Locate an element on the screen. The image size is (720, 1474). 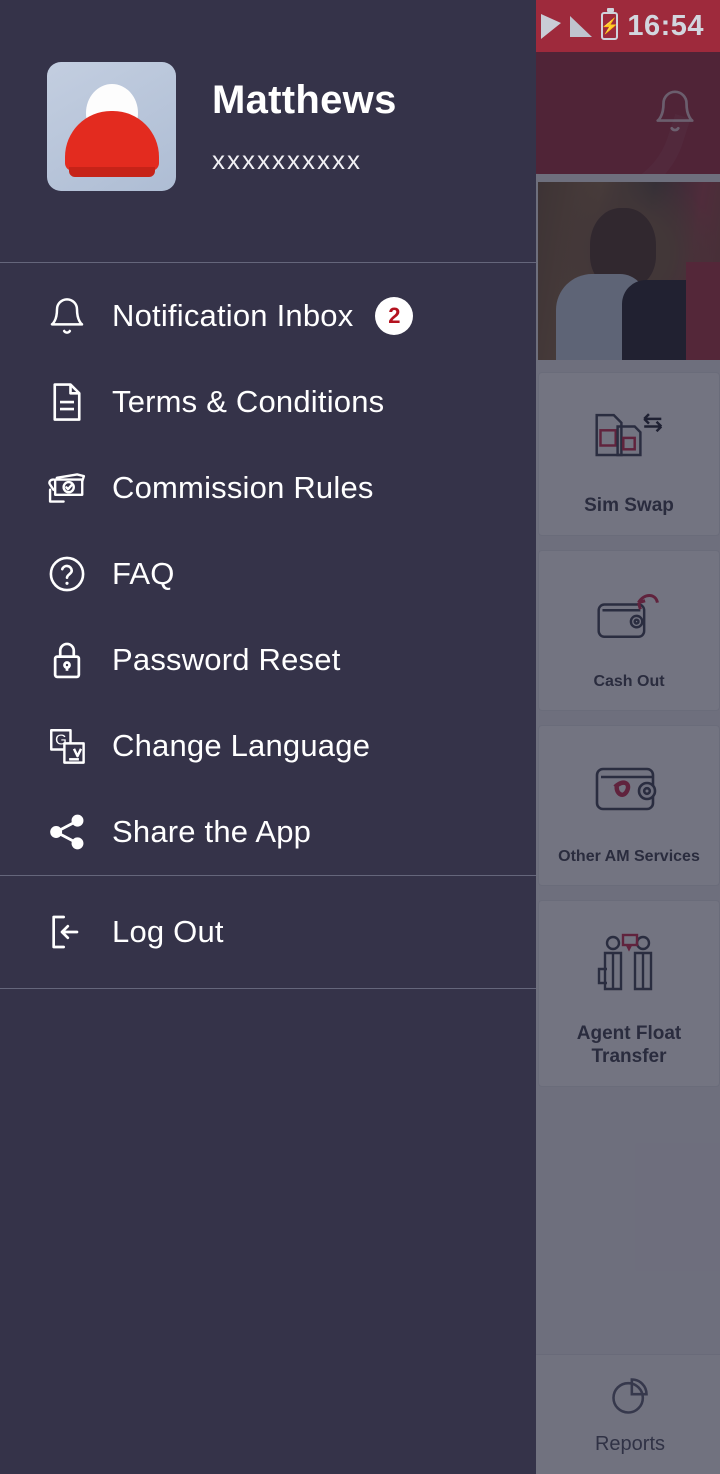
menu-item-notification-inbox: Notification Inbox 2 is located at coordinates (268, 316).